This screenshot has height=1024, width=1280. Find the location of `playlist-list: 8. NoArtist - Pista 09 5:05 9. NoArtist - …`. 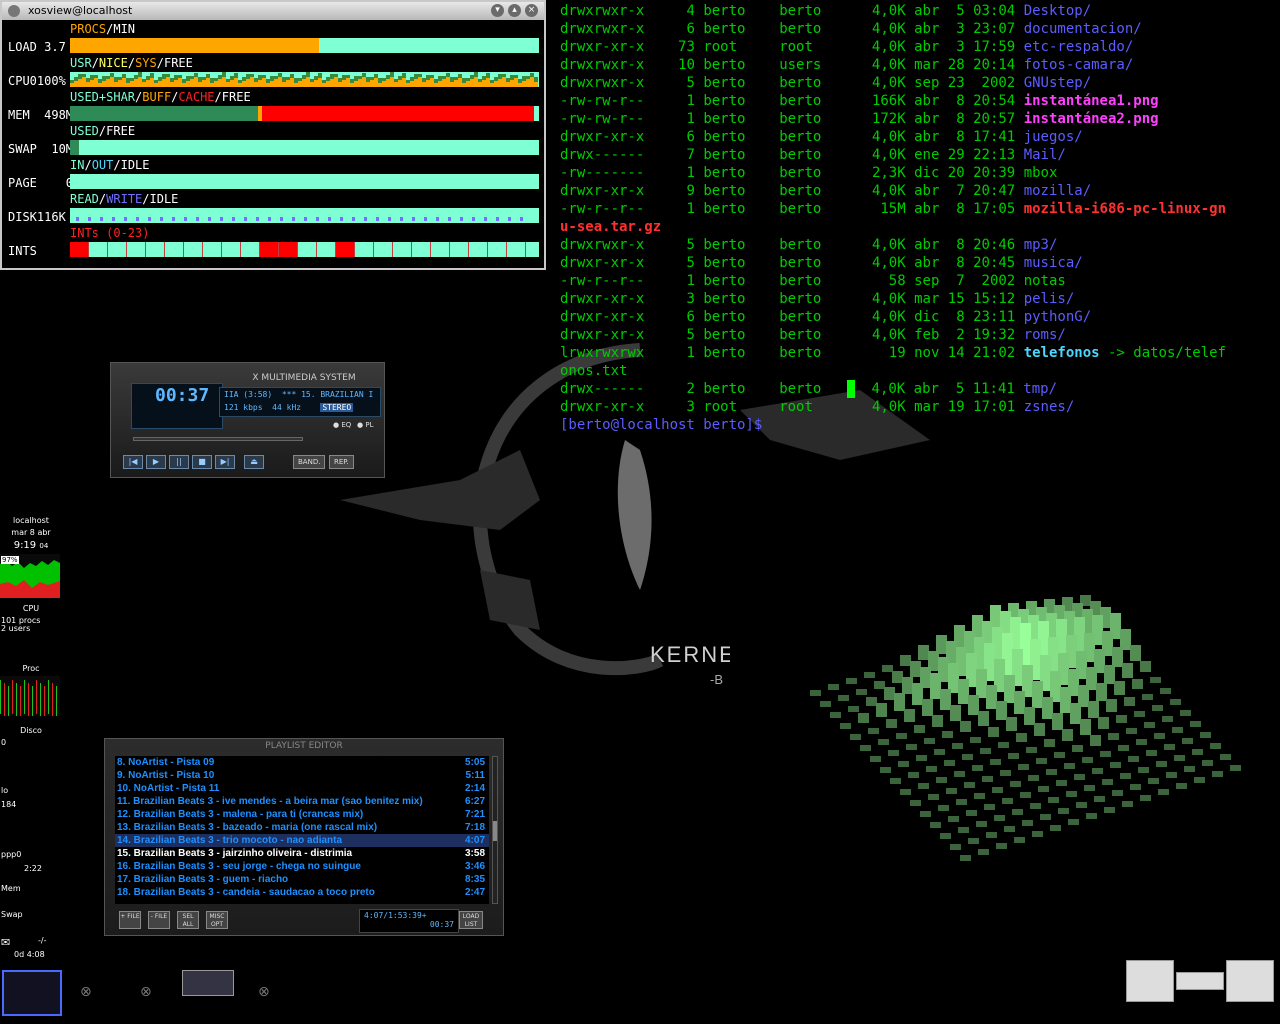

playlist-list: 8. NoArtist - Pista 09 5:05 9. NoArtist - … is located at coordinates (302, 830).